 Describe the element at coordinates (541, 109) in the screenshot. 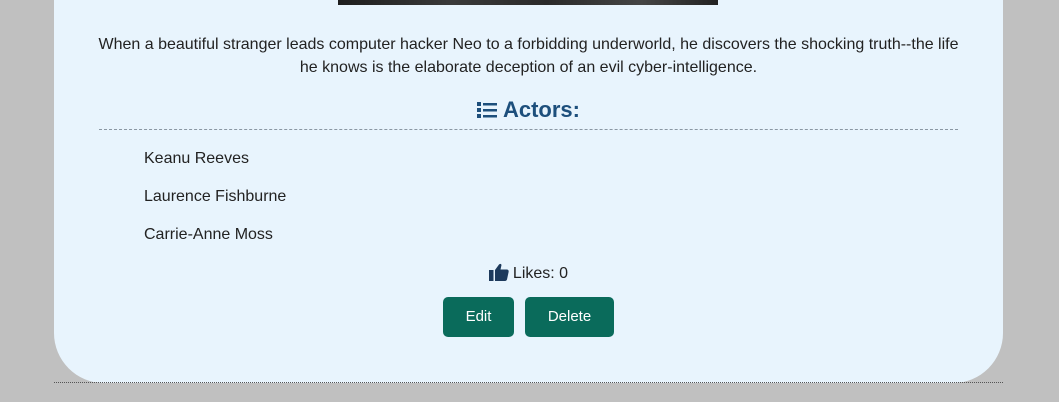

I see `actors-heading-label: Actors:` at that location.